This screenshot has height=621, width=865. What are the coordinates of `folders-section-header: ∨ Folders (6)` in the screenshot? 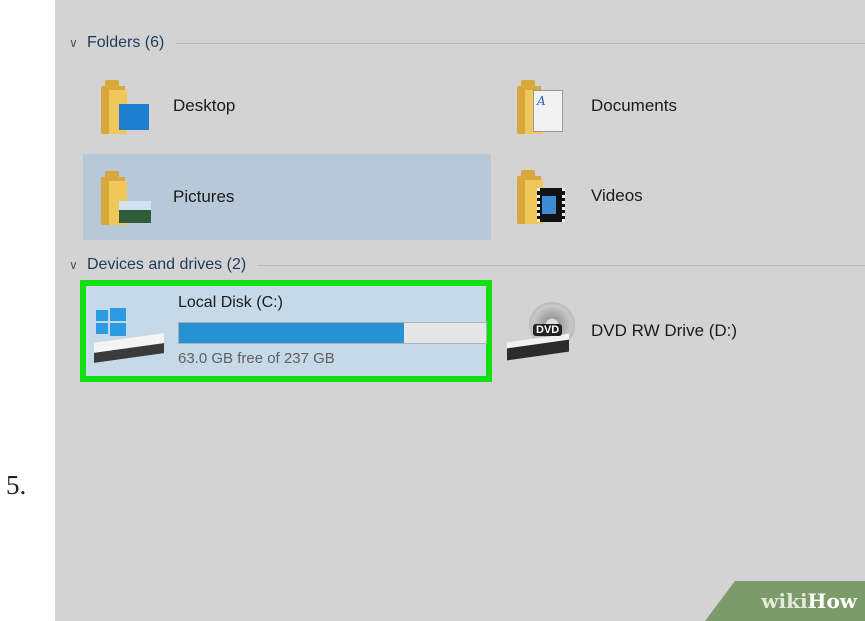 It's located at (467, 43).